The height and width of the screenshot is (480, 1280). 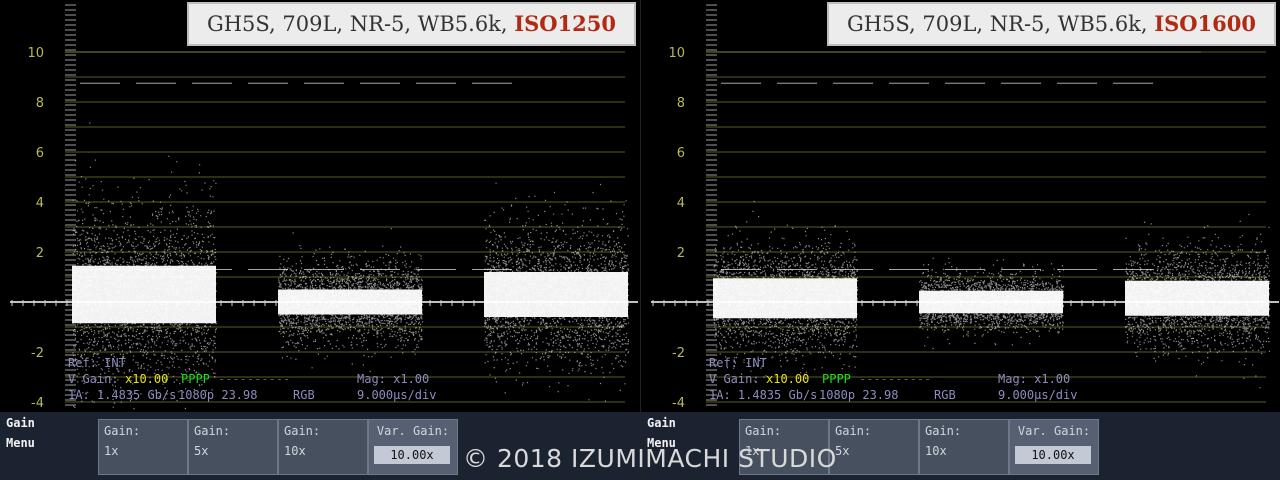 I want to click on iso-label: ISO1250, so click(x=565, y=23).